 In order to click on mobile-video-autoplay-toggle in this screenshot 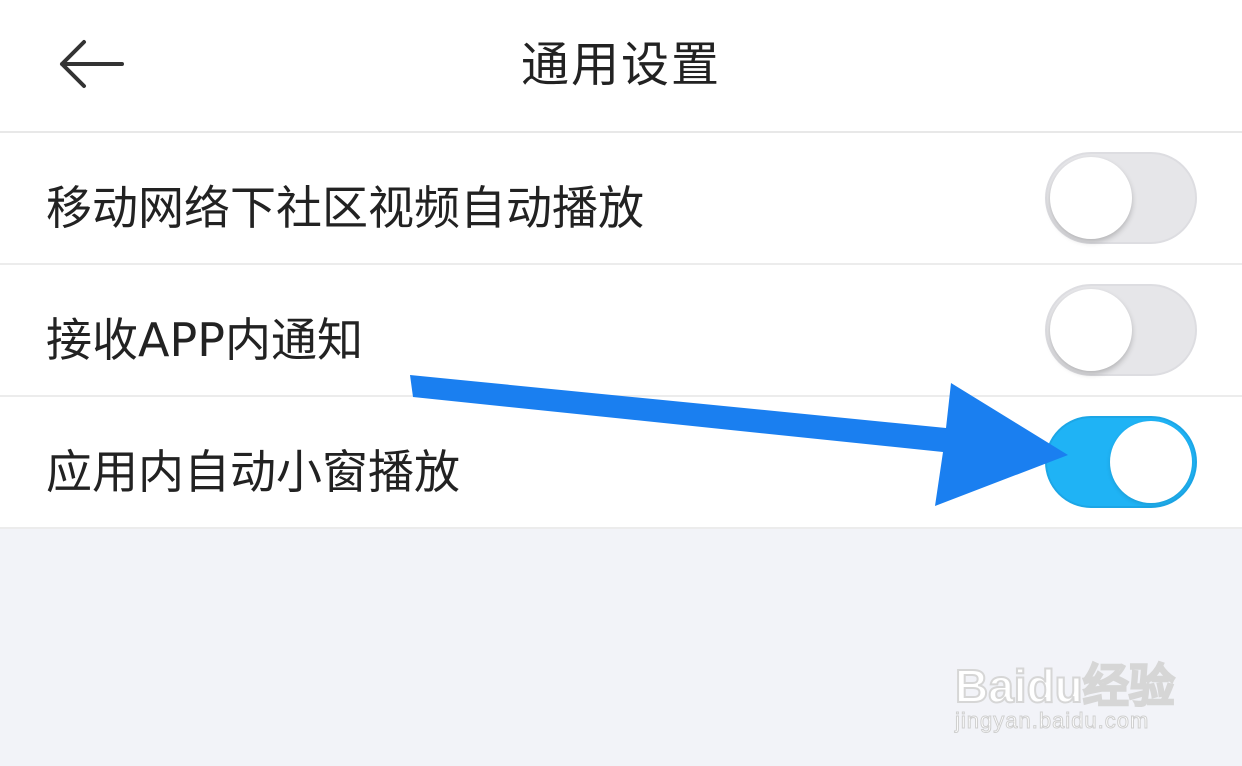, I will do `click(1121, 198)`.